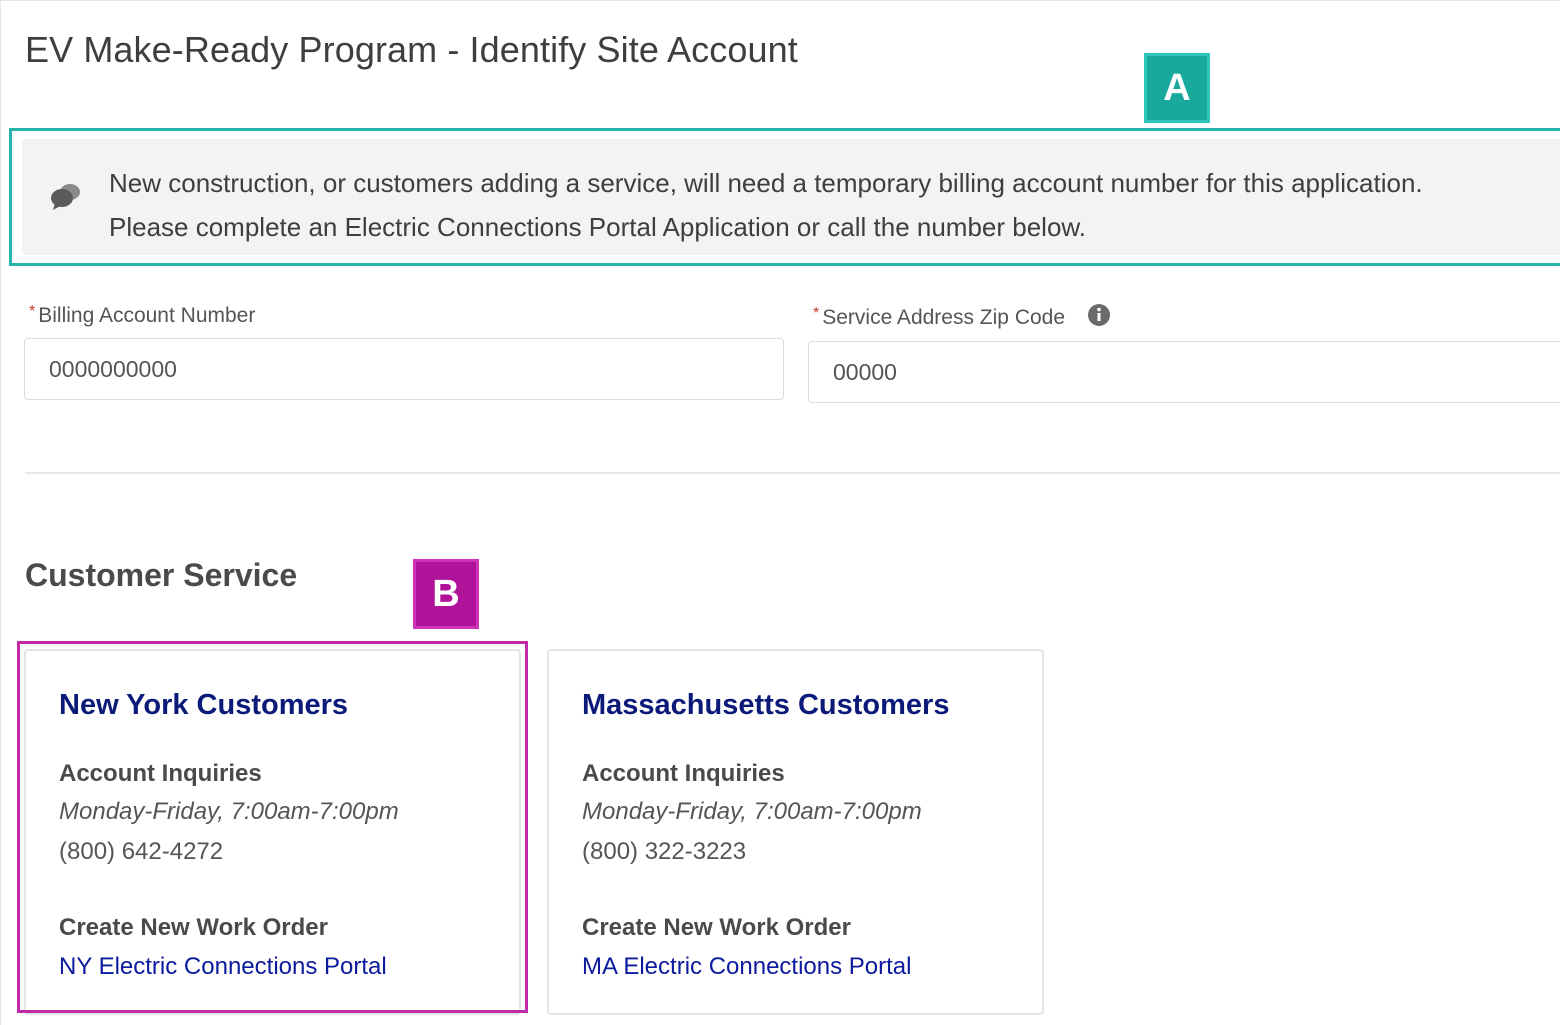 The image size is (1560, 1025). What do you see at coordinates (792, 473) in the screenshot?
I see `section-divider` at bounding box center [792, 473].